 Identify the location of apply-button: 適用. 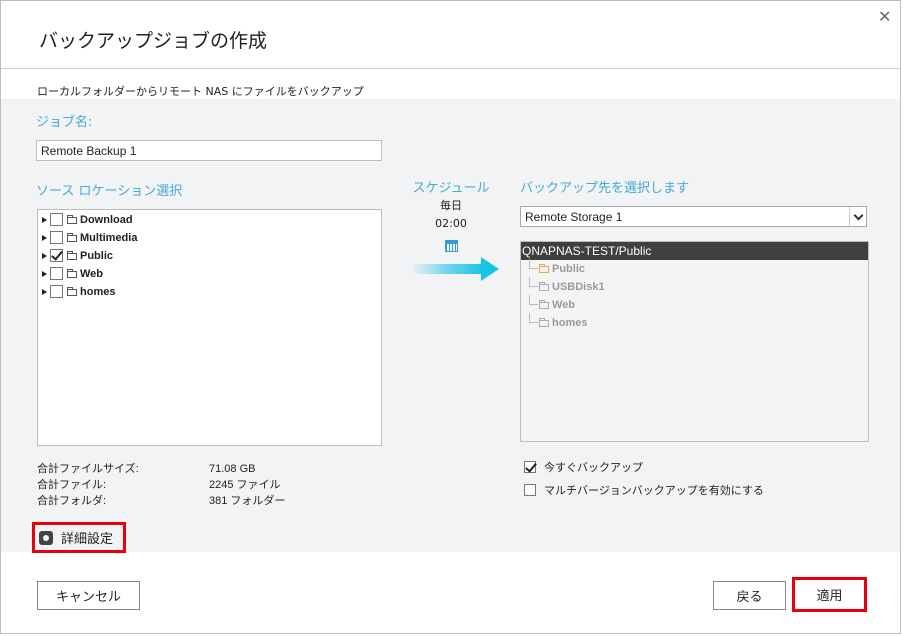
(829, 594).